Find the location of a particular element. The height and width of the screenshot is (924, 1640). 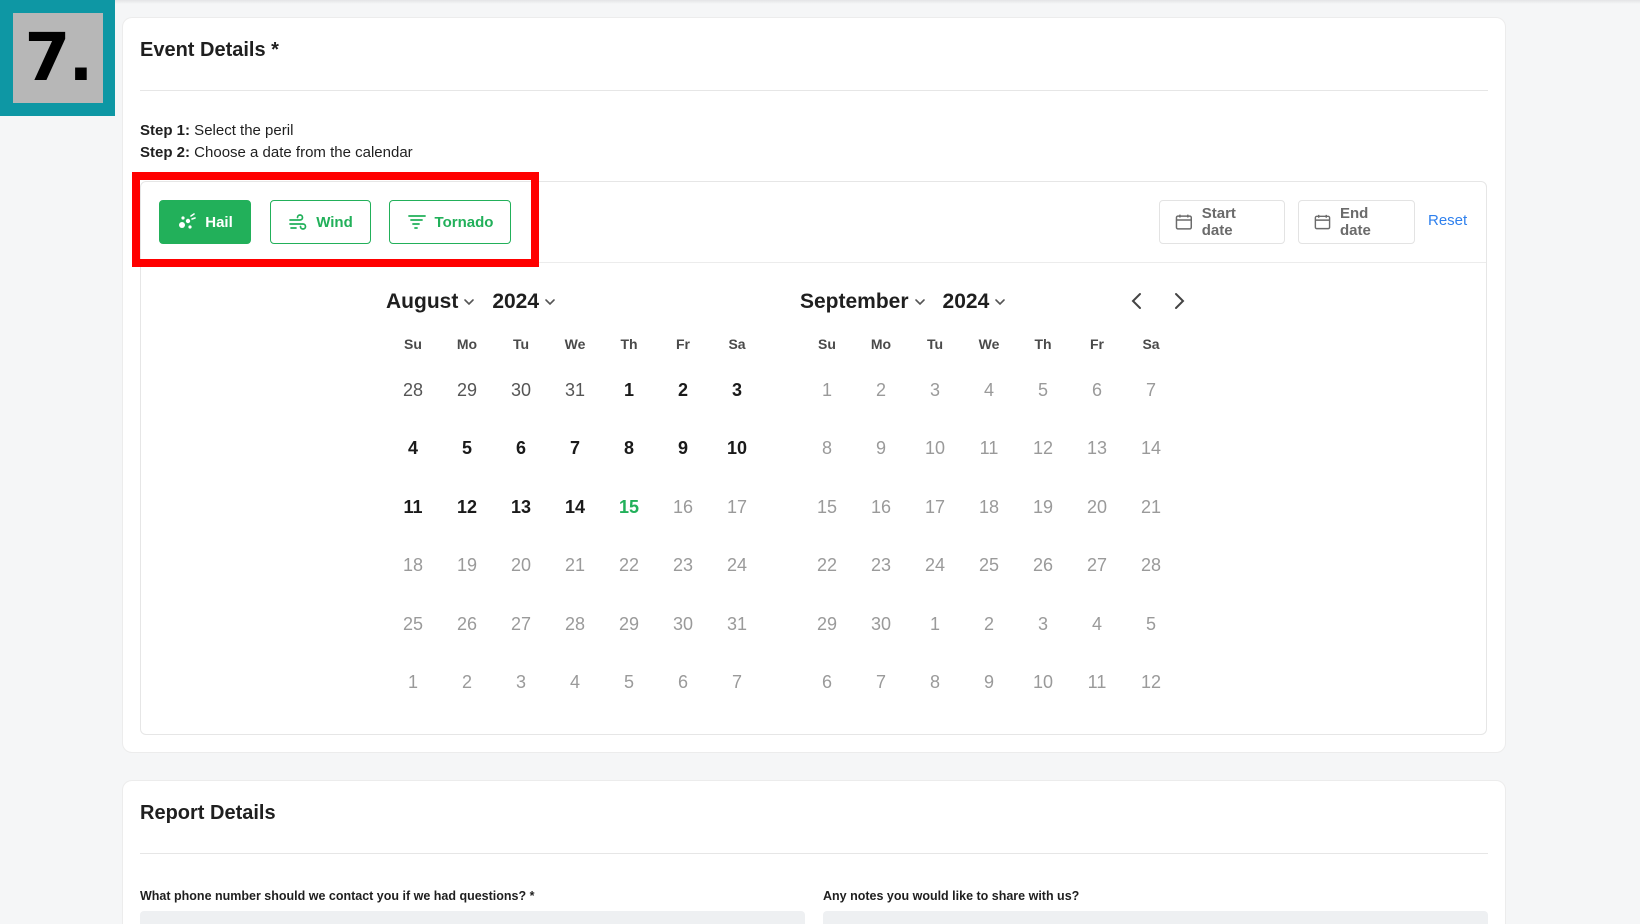

weekday-label: We is located at coordinates (575, 344).